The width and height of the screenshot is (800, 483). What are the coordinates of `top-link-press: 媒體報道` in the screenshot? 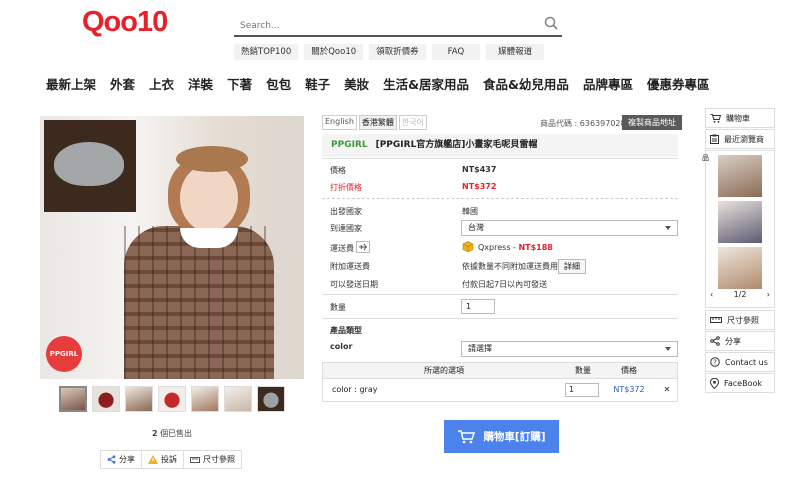 It's located at (515, 52).